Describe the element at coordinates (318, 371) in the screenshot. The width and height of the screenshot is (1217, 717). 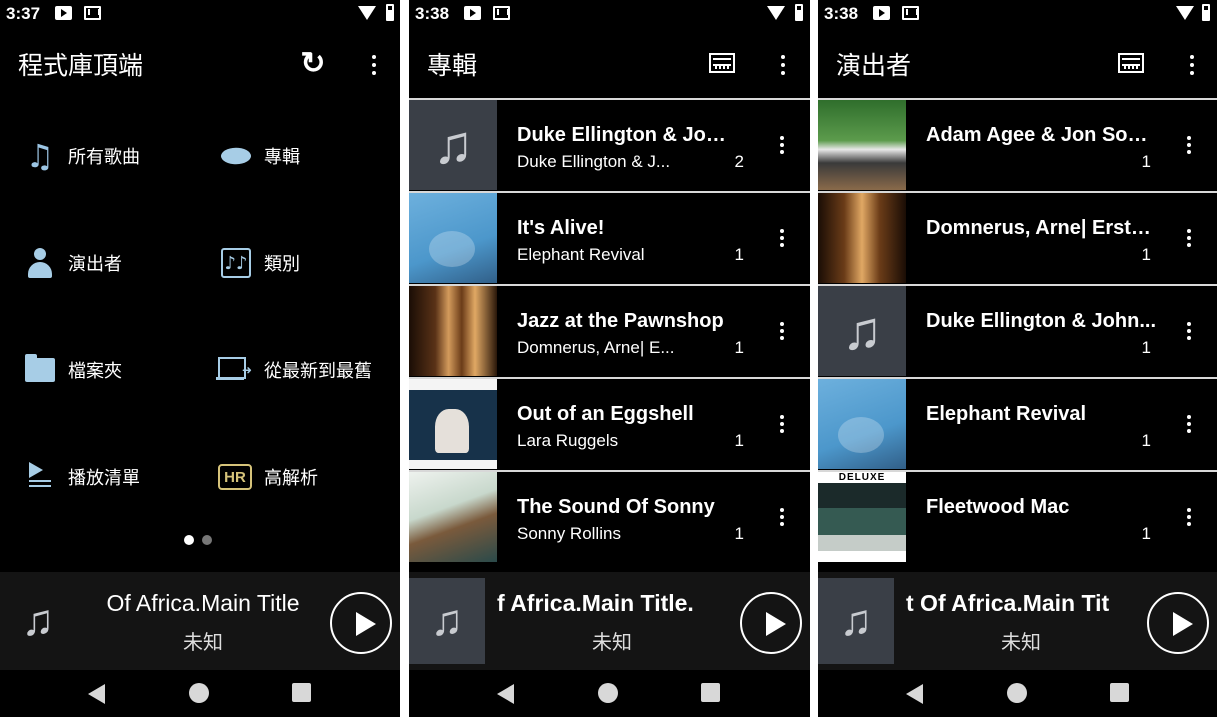
I see `menu-label: 從最新到最舊` at that location.